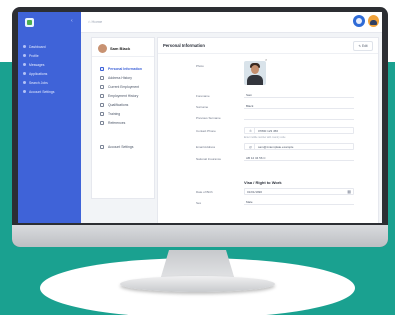  Describe the element at coordinates (102, 104) in the screenshot. I see `certificate-icon` at that location.